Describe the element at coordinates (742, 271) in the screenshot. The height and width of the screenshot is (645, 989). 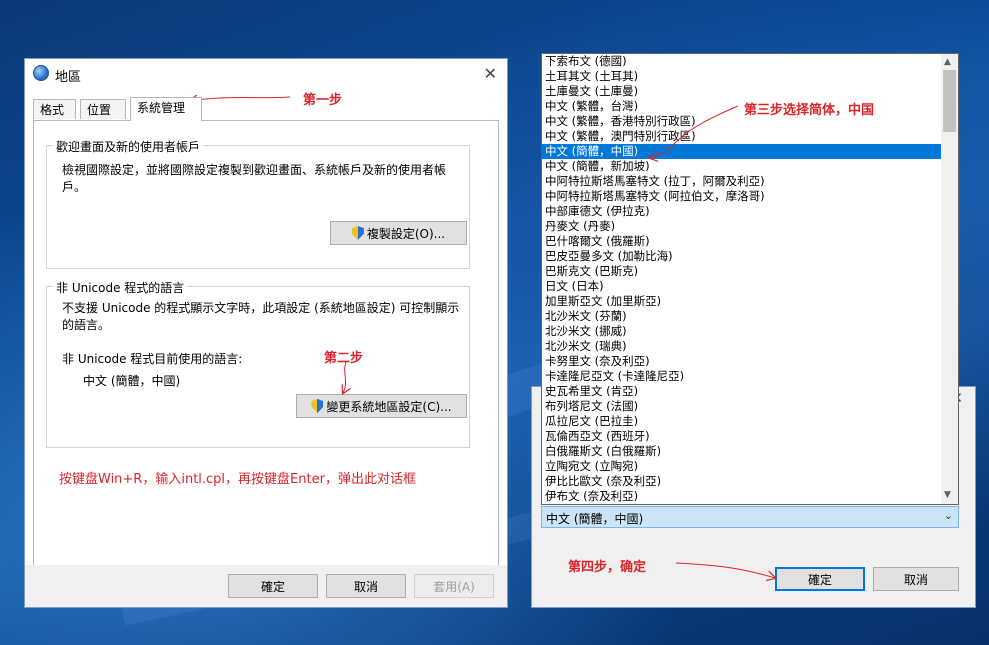
I see `dropdown-option: 巴斯克文 (巴斯克)` at that location.